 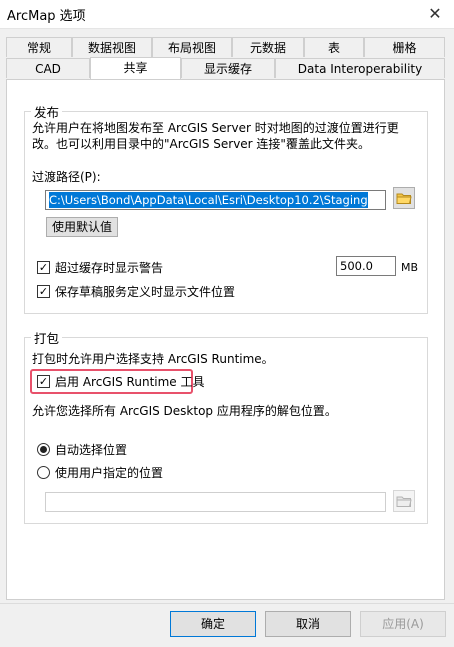 I want to click on cache-size-input: 500.0, so click(x=366, y=266).